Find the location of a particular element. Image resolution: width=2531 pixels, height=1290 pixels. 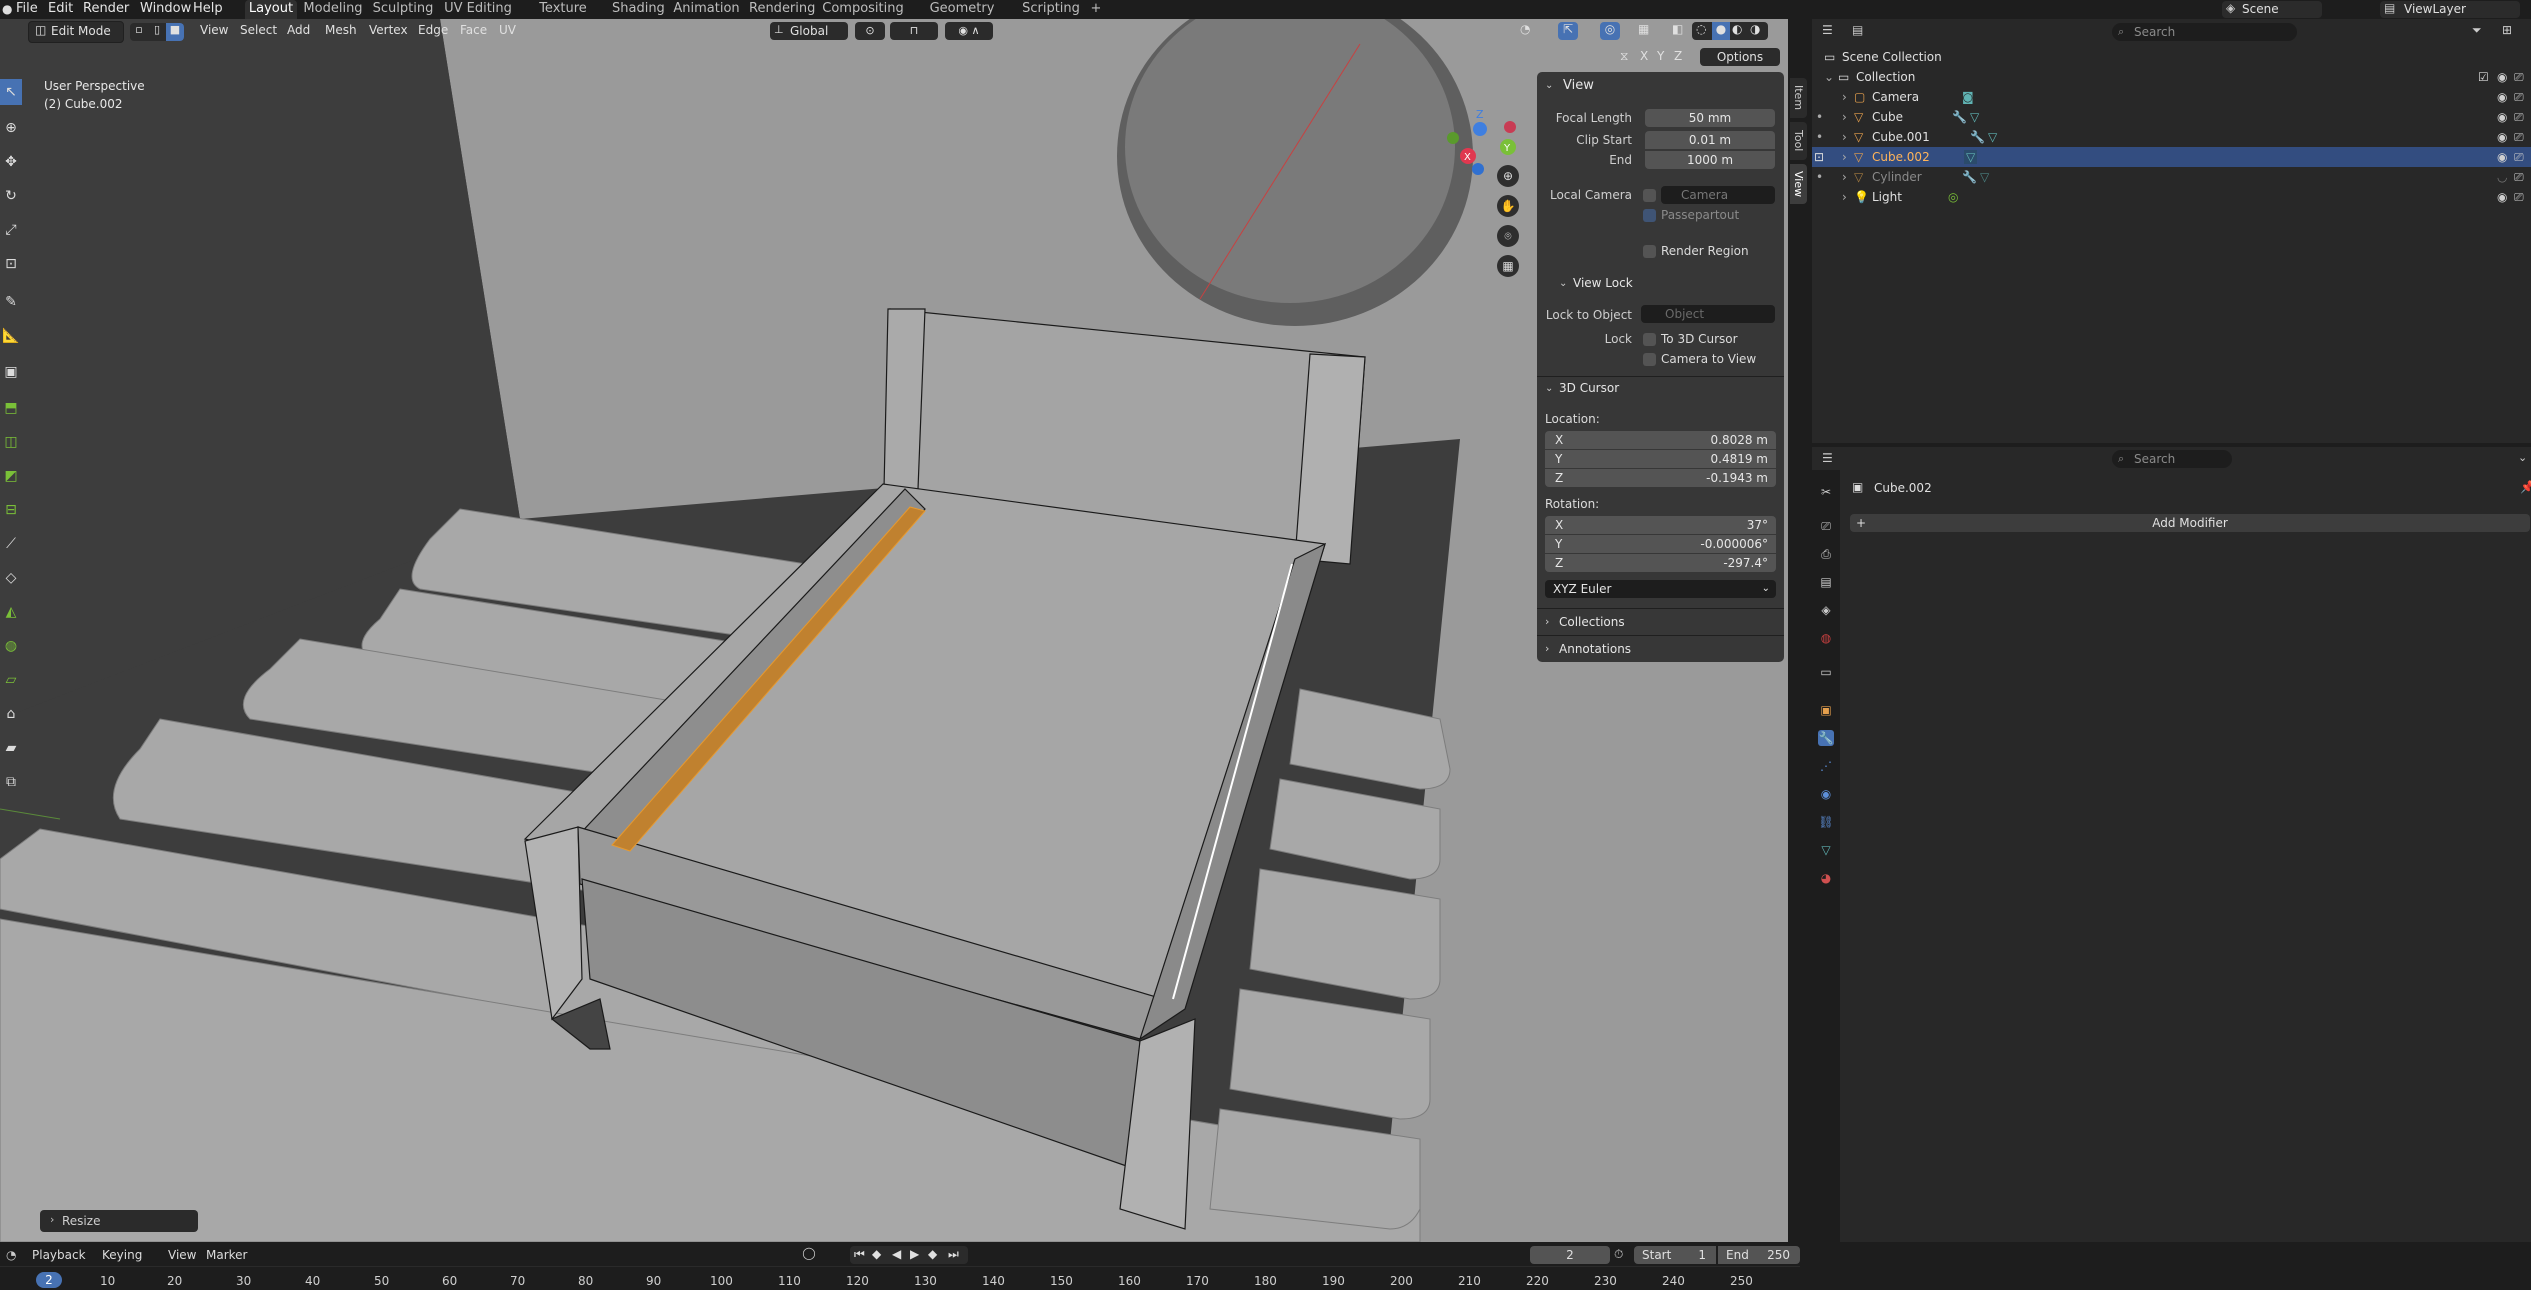

poly-build-icon: ◇ is located at coordinates (11, 578).